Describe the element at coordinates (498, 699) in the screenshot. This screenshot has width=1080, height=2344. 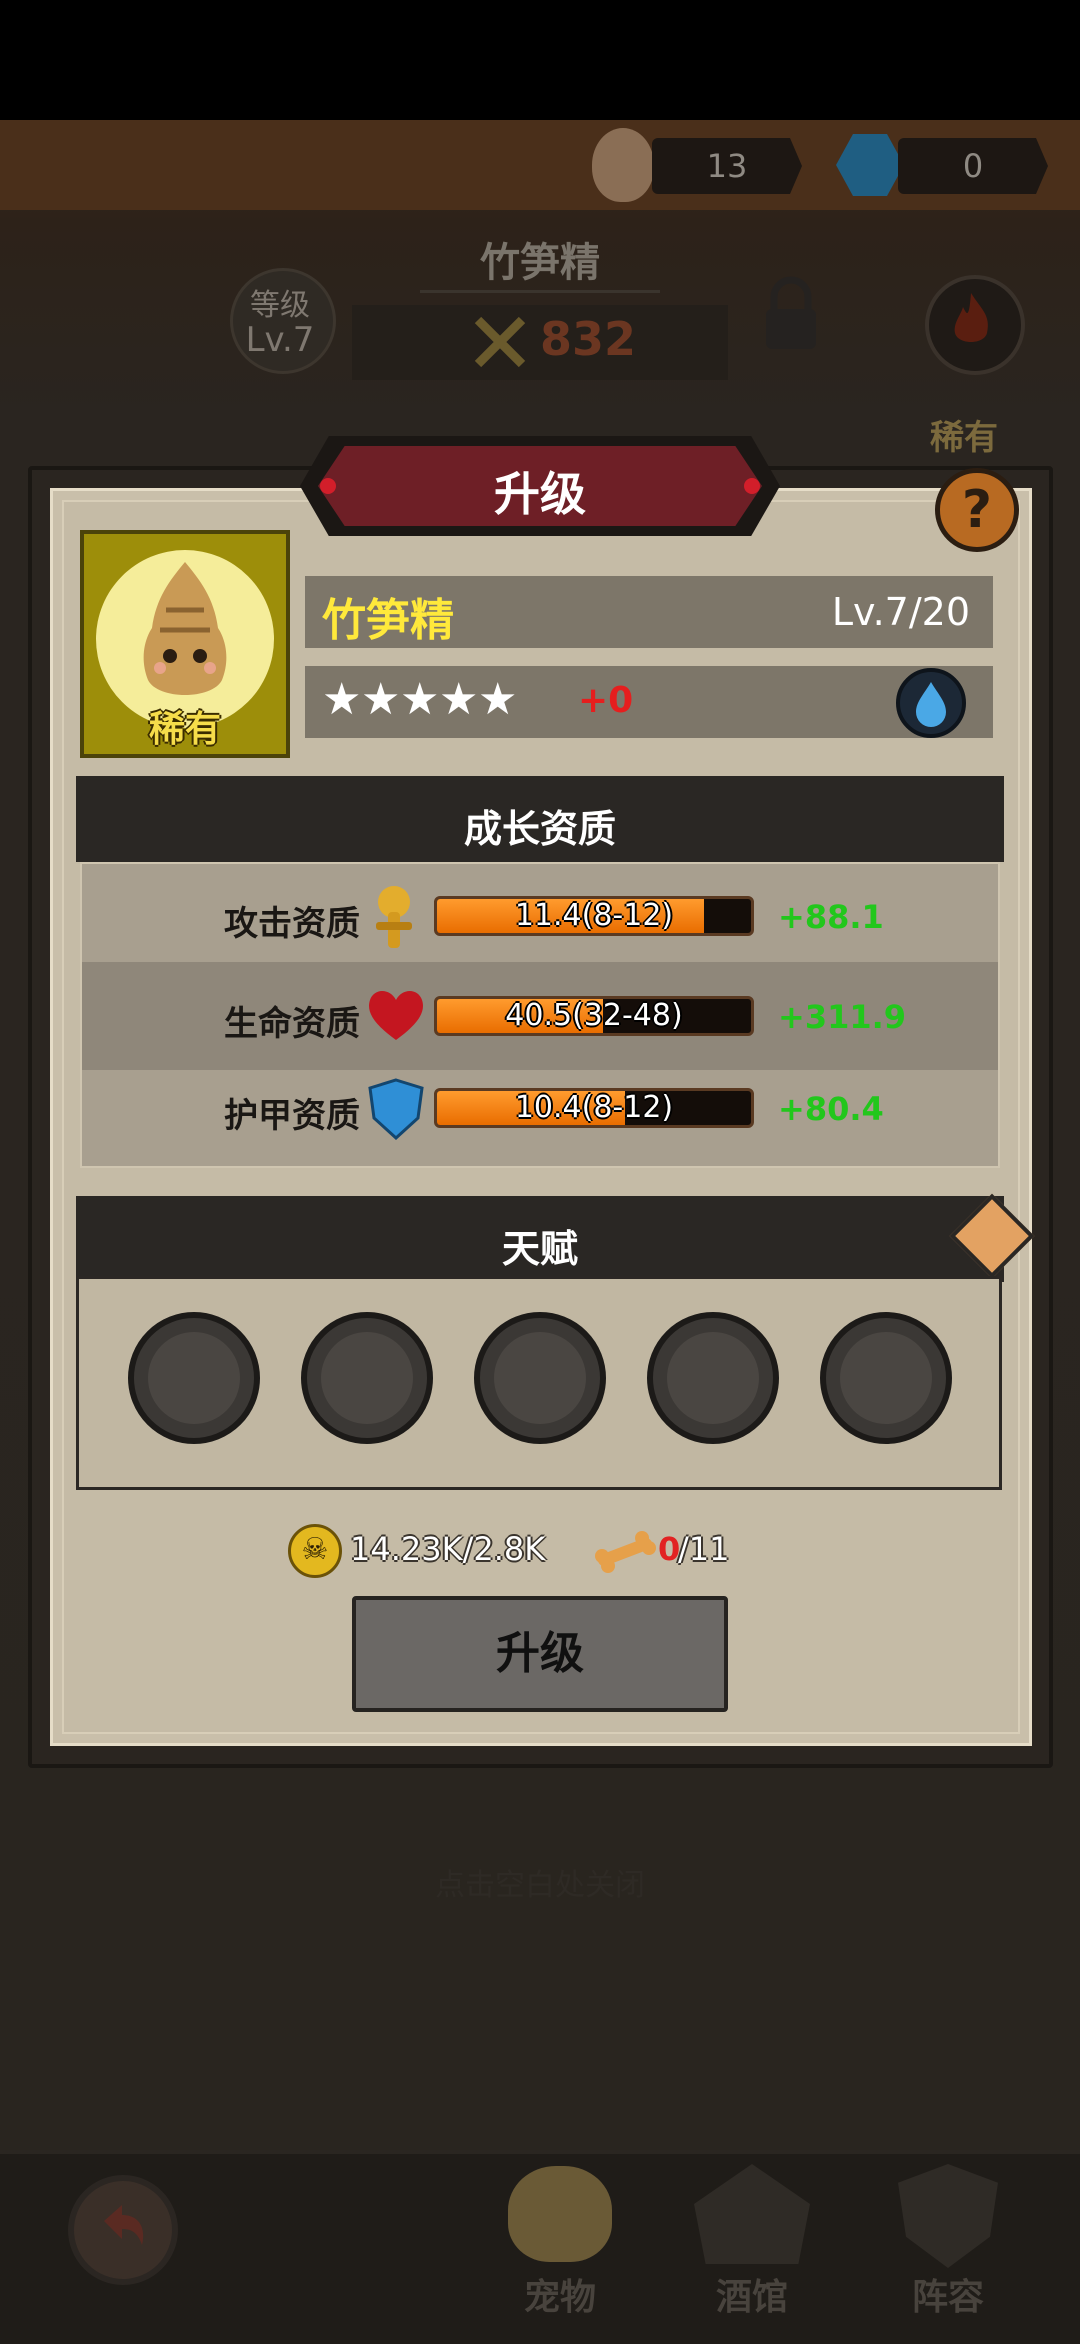
I see `star-icon-5: ★` at that location.